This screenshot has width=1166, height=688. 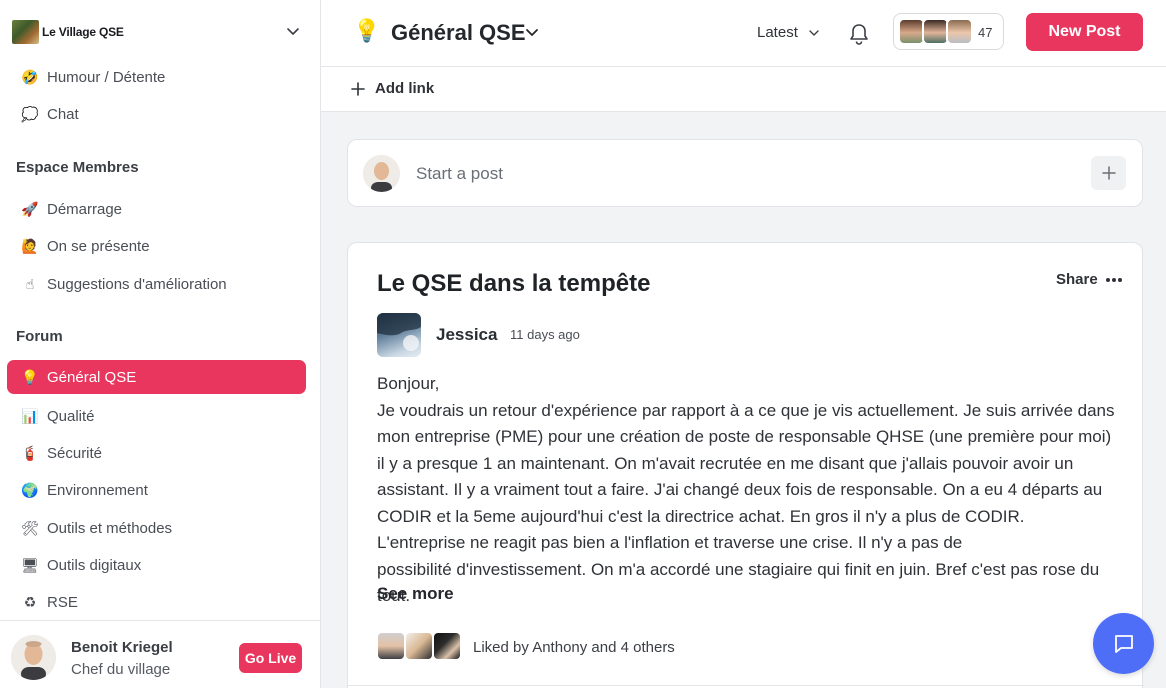 What do you see at coordinates (156, 602) in the screenshot?
I see `sidebar-item-rse: ♻ RSE` at bounding box center [156, 602].